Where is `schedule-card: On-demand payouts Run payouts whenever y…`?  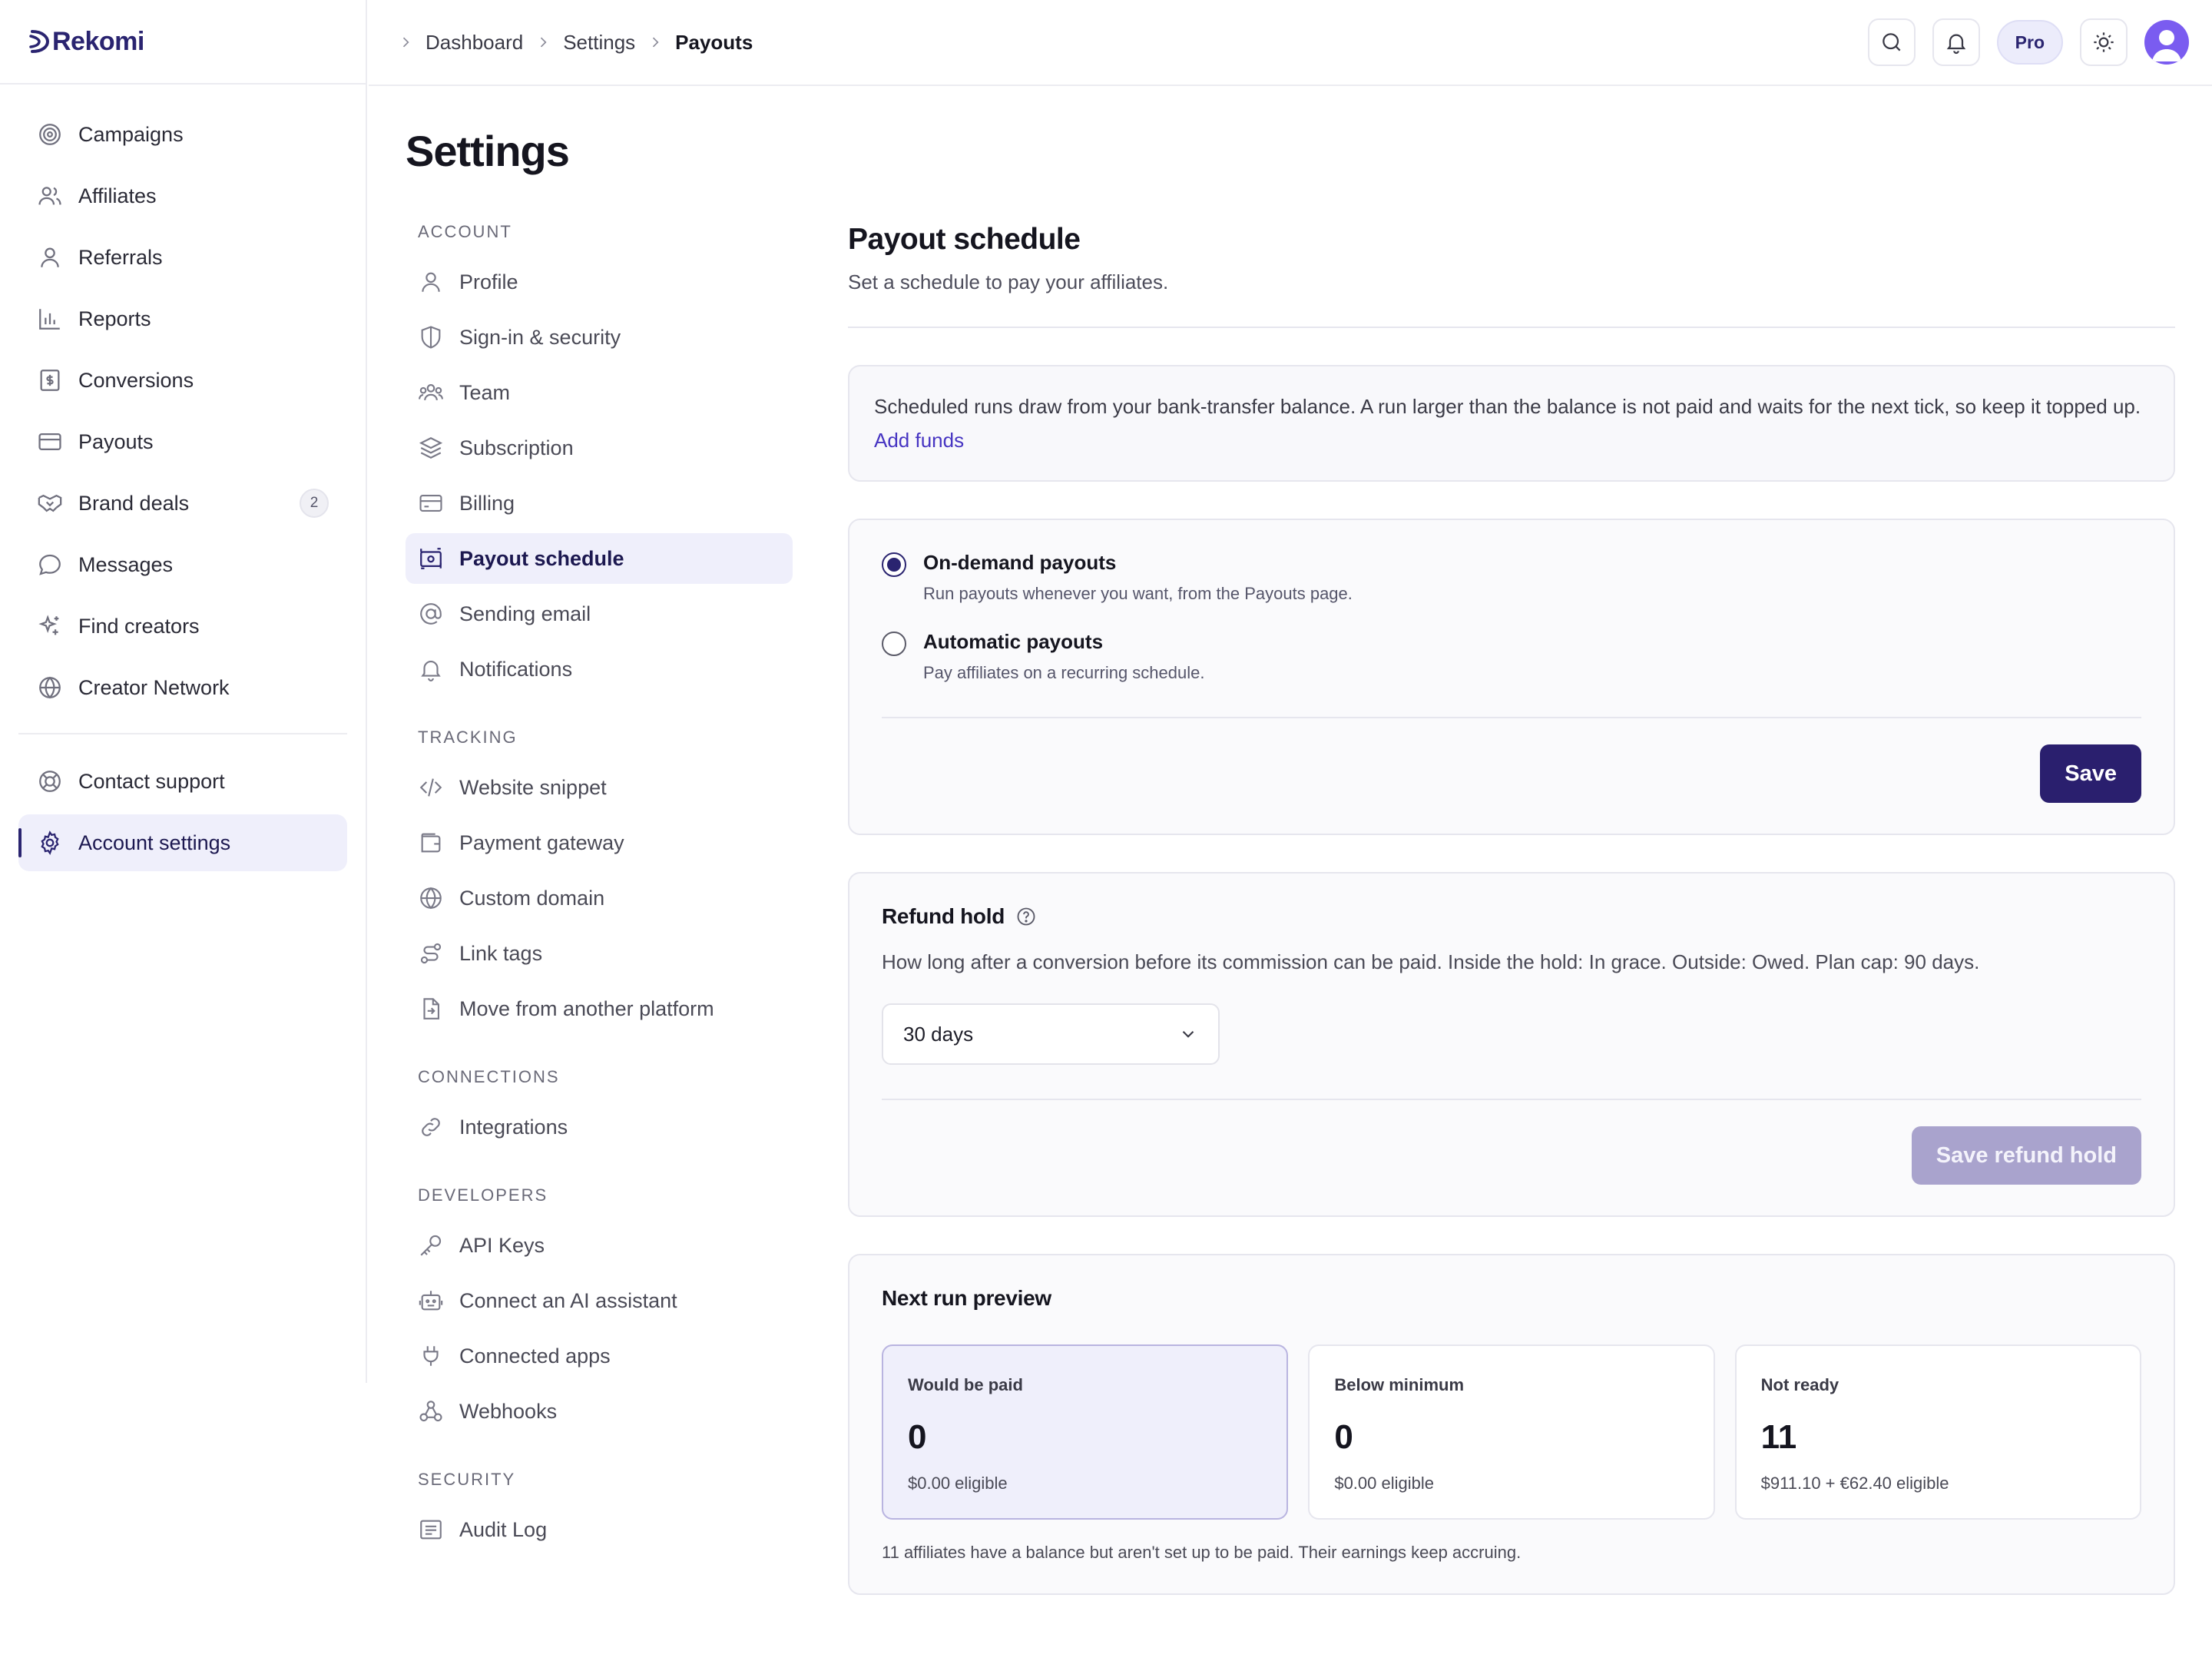 schedule-card: On-demand payouts Run payouts whenever y… is located at coordinates (1512, 677).